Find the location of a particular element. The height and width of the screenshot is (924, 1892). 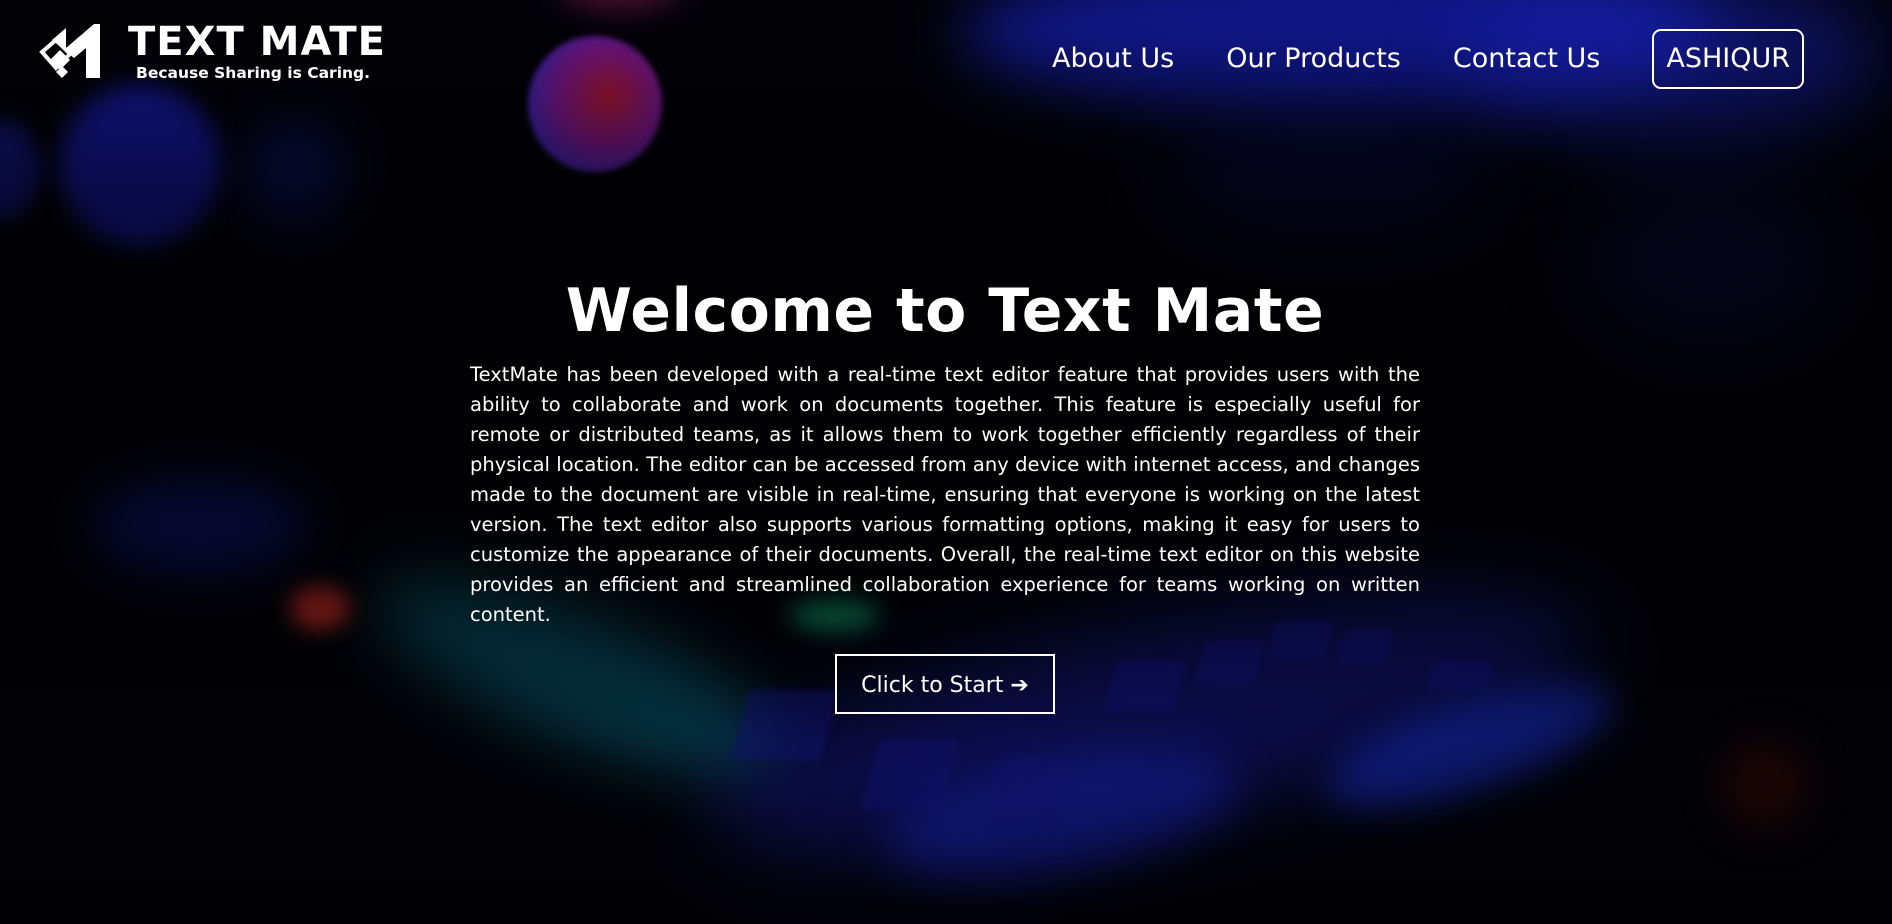

brand-logo: TEXT MATE Because Sharing is Caring. is located at coordinates (212, 51).